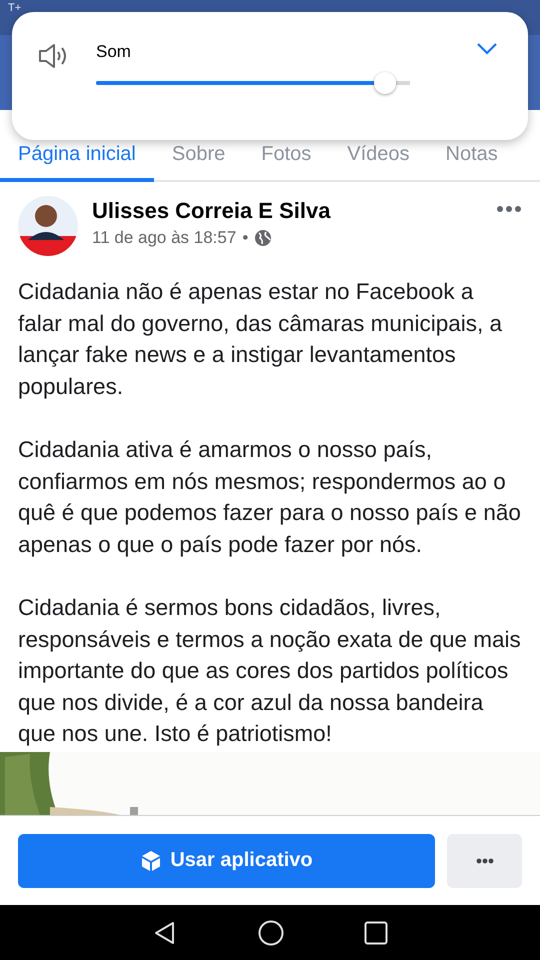 Image resolution: width=540 pixels, height=960 pixels. Describe the element at coordinates (270, 671) in the screenshot. I see `post-paragraph: Cidadania é sermos bons cidadãos, livres, responsáveis e termos a noção exata de que mais importante do que as cores dos partidos políticos que nos divide, é a cor azul da nossa bandeira que nos une. Isto é patriotismo!` at that location.